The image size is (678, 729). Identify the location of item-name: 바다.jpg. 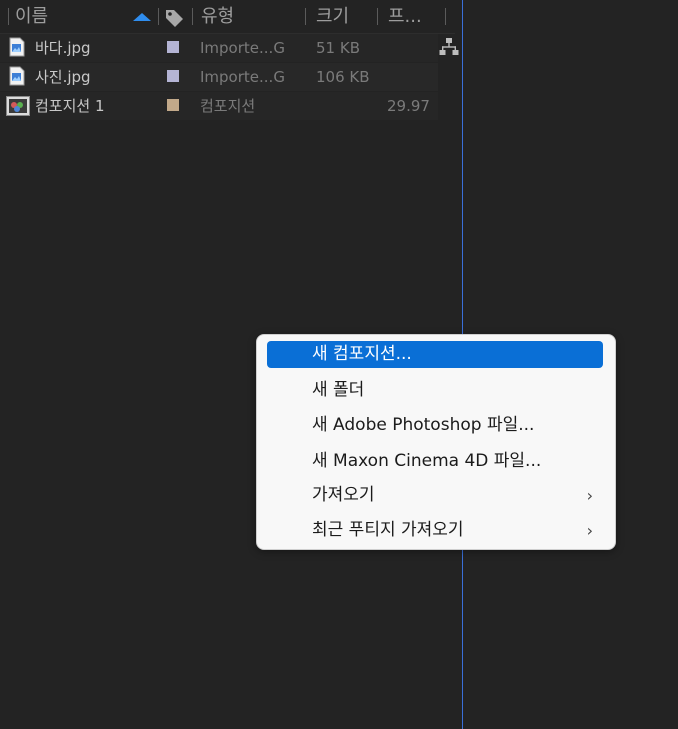
(63, 48).